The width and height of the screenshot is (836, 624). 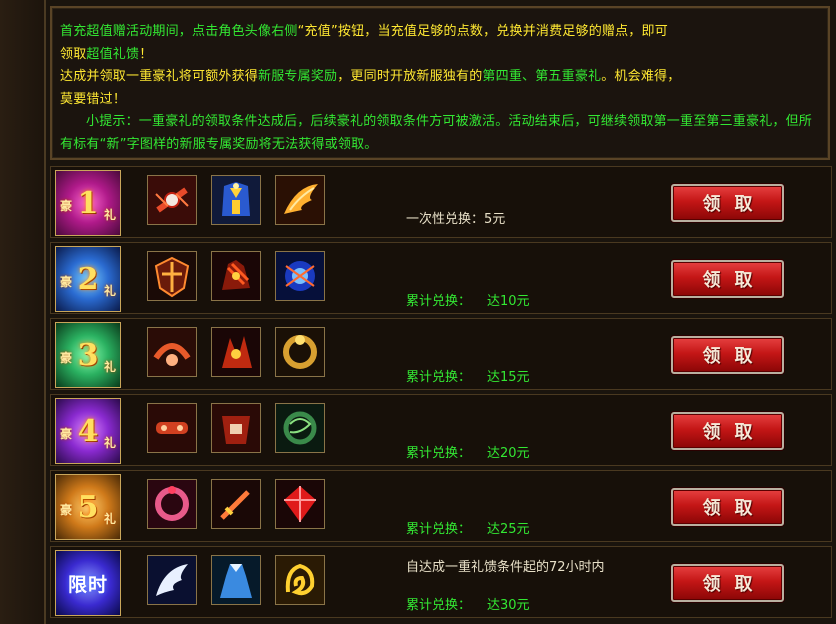 I want to click on reward-tier-4: 豪 4 礼 累计兑换： 达20元 领取, so click(x=441, y=430).